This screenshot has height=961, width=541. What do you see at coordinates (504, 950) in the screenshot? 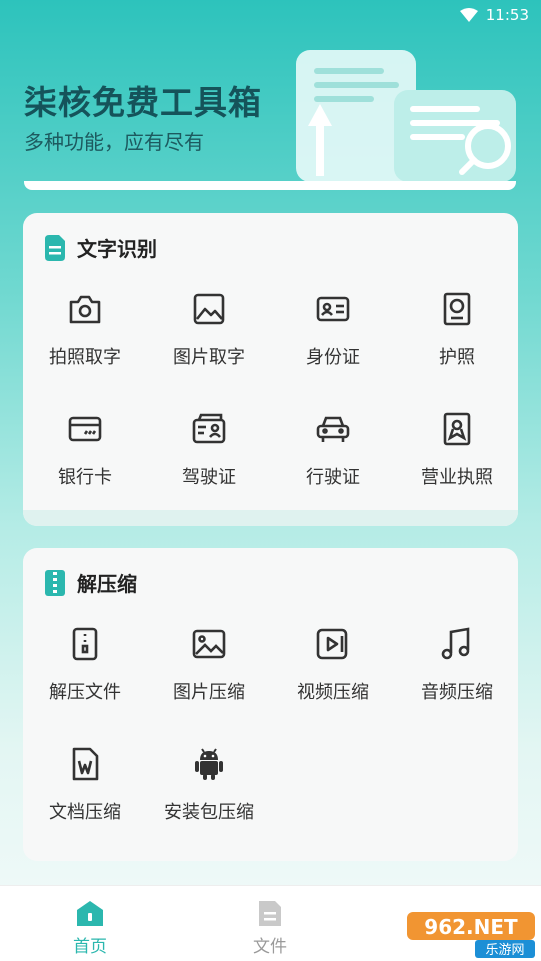
I see `svg-text: 乐游网` at bounding box center [504, 950].